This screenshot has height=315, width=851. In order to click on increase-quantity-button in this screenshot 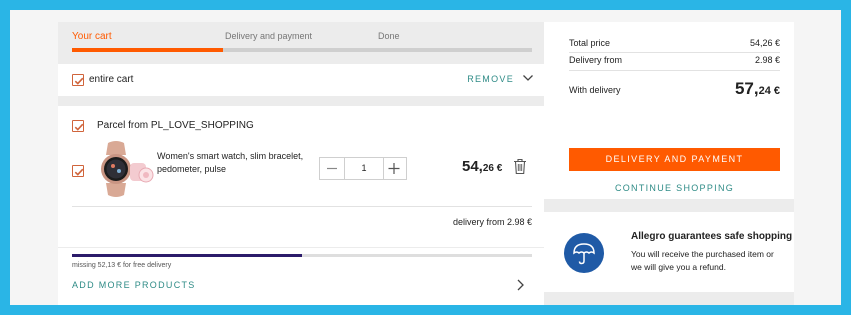, I will do `click(394, 168)`.